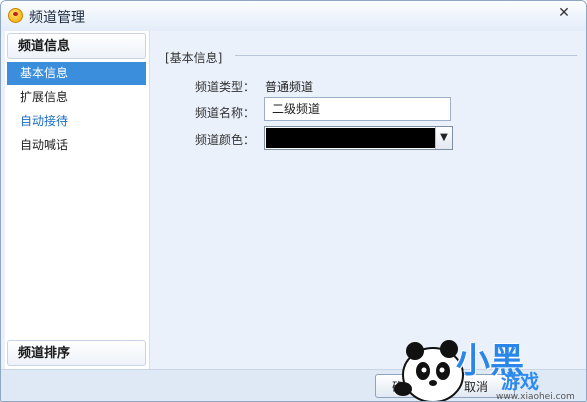 The height and width of the screenshot is (402, 587). What do you see at coordinates (76, 97) in the screenshot?
I see `sidebar-item-extended-info: 扩展信息` at bounding box center [76, 97].